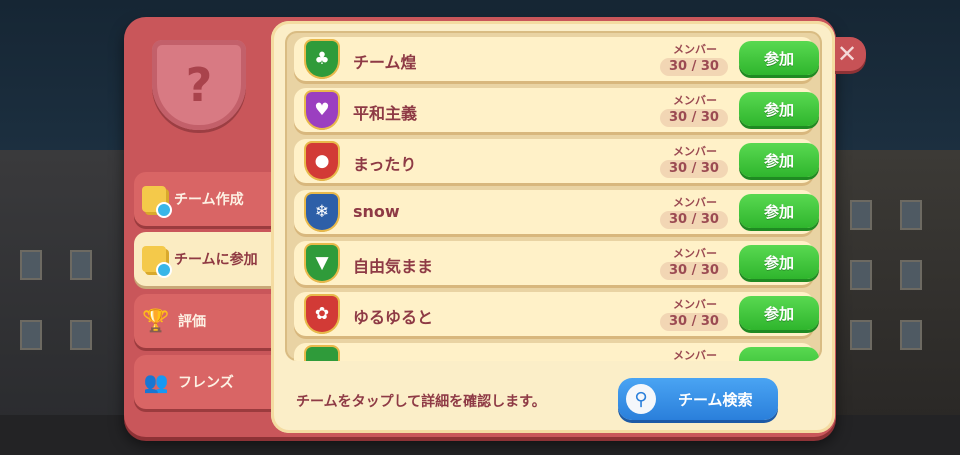  What do you see at coordinates (556, 263) in the screenshot?
I see `team-row: ▼ 自由気まま メンバー 30 / 30 参加` at bounding box center [556, 263].